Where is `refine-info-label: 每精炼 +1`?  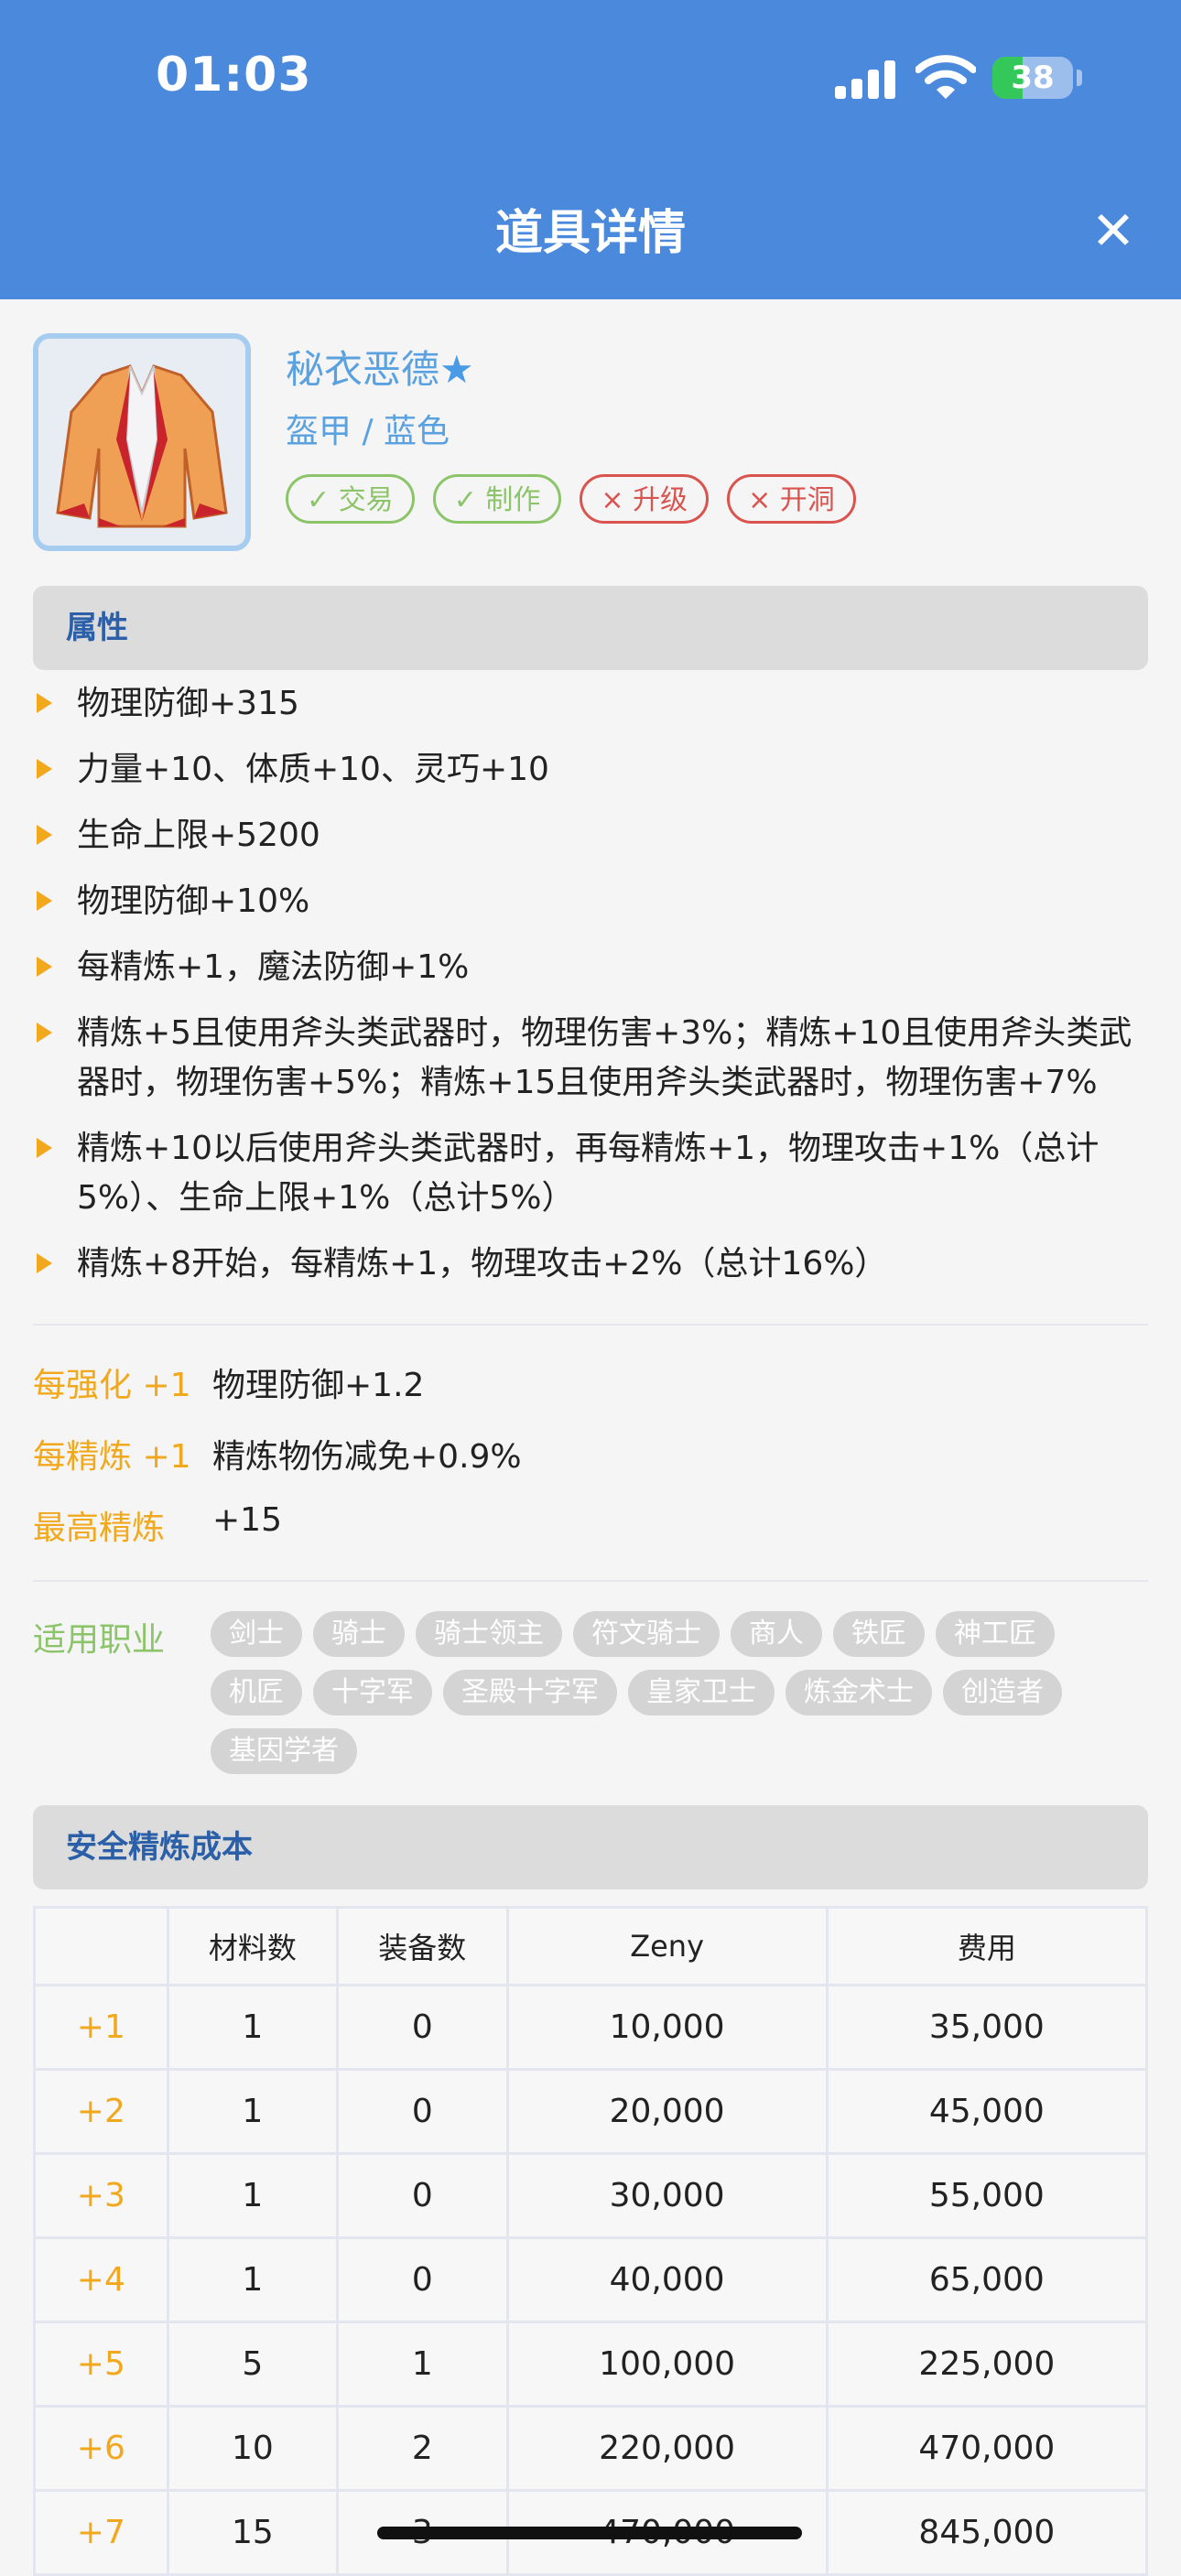
refine-info-label: 每精炼 +1 is located at coordinates (112, 1457).